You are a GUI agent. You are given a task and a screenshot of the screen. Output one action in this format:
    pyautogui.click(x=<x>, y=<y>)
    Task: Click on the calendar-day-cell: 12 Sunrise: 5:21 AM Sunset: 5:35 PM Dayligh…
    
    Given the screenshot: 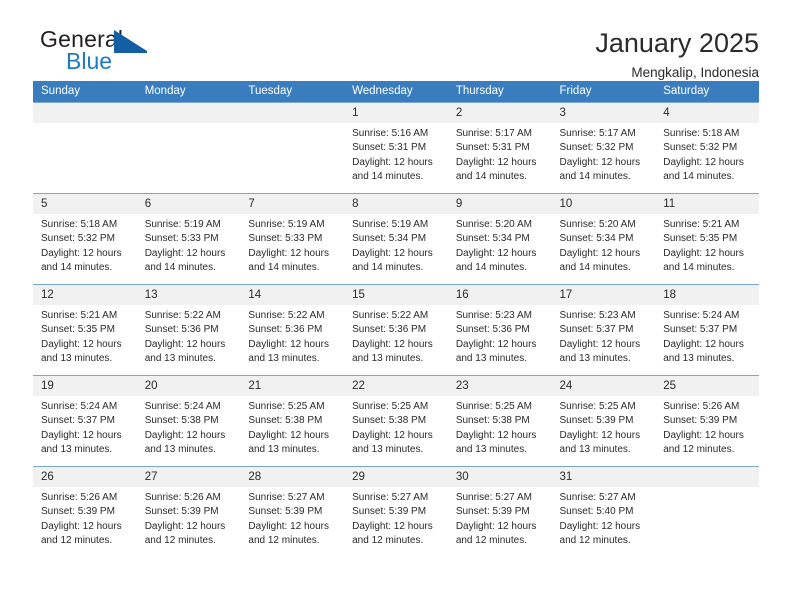 What is the action you would take?
    pyautogui.click(x=85, y=330)
    